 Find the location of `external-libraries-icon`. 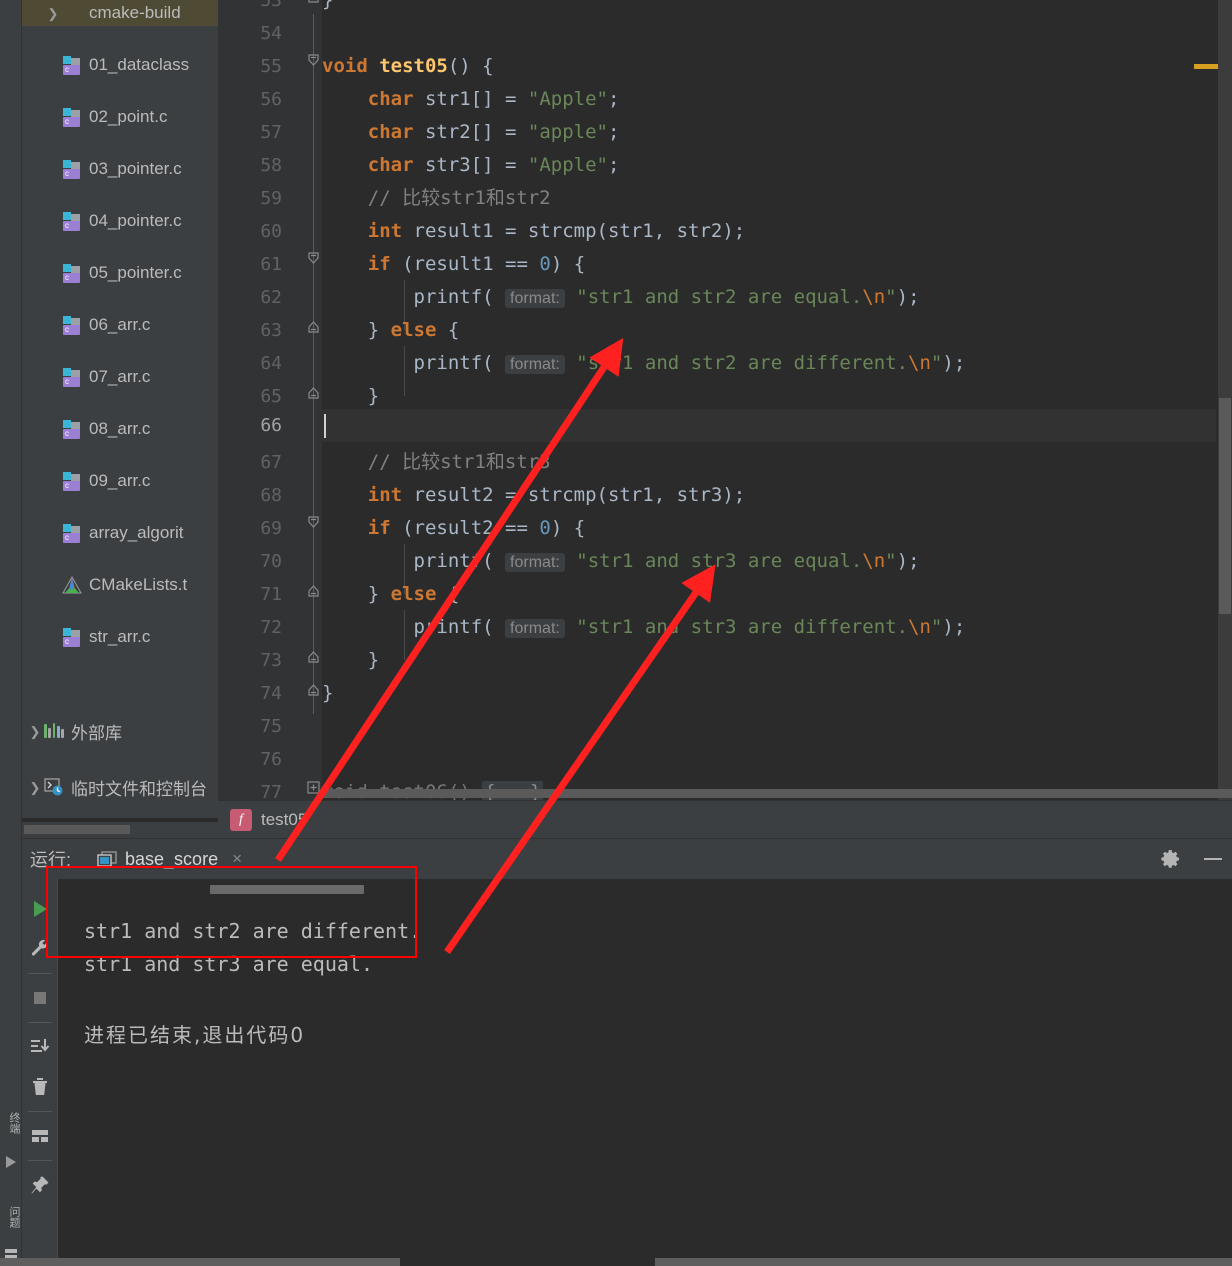

external-libraries-icon is located at coordinates (55, 731).